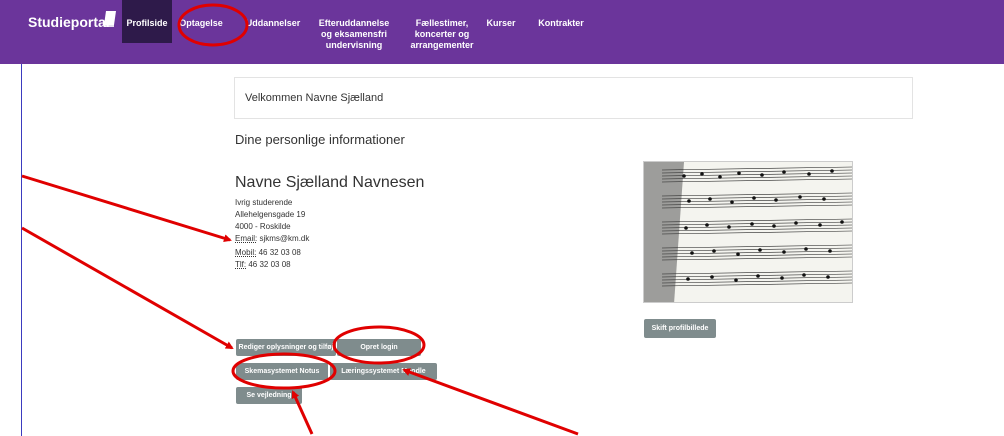 This screenshot has height=436, width=1004. What do you see at coordinates (442, 34) in the screenshot?
I see `nav-faellestimer: Fællestimer, koncerter og arrangementer` at bounding box center [442, 34].